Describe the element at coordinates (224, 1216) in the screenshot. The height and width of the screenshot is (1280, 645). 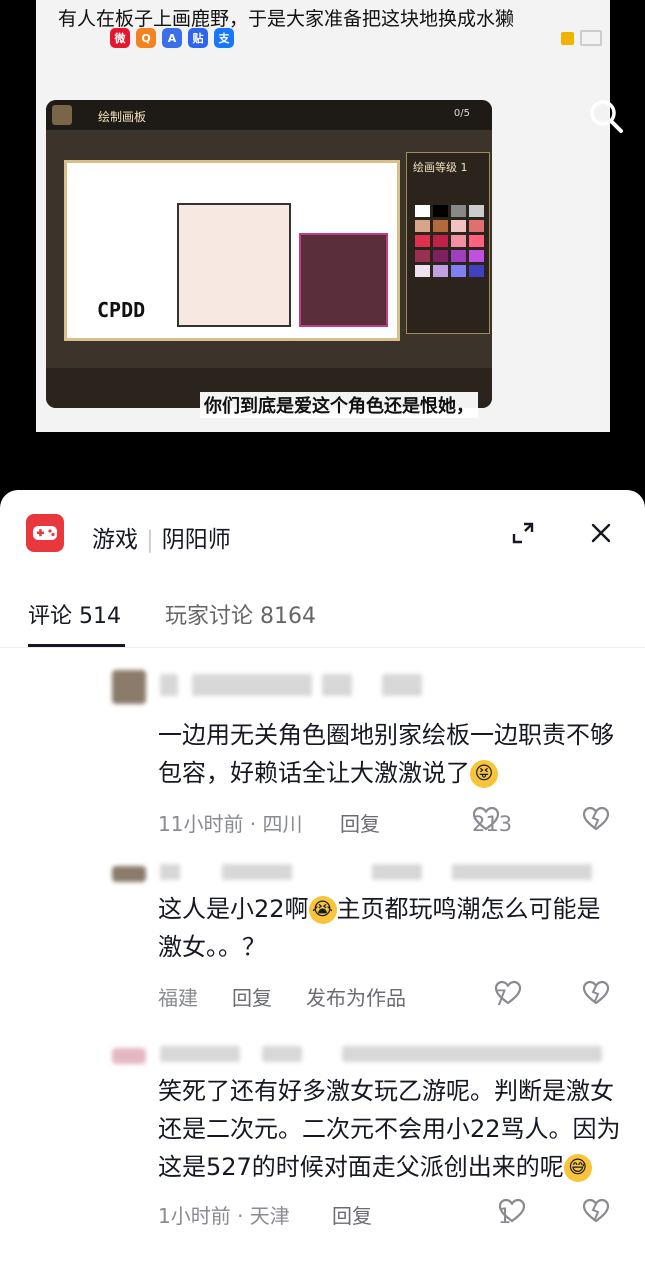
I see `comment-time-location: 1小时前 · 天津` at that location.